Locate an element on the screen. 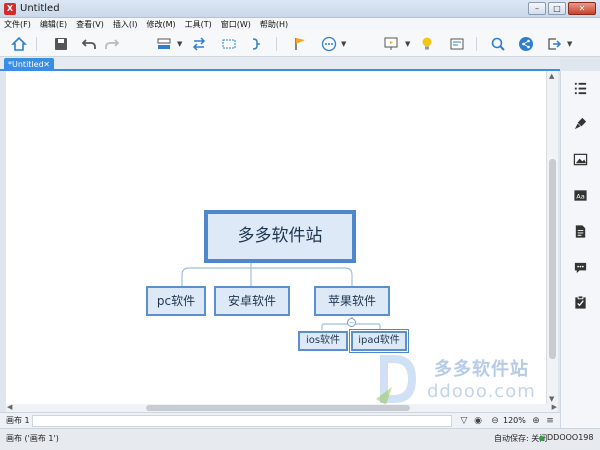 The width and height of the screenshot is (600, 450). right-panel: Aa is located at coordinates (580, 249).